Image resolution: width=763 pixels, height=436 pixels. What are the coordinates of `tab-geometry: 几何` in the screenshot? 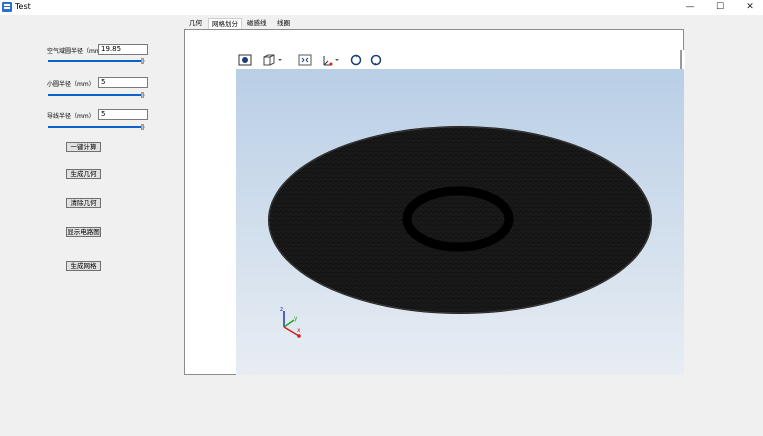 It's located at (195, 23).